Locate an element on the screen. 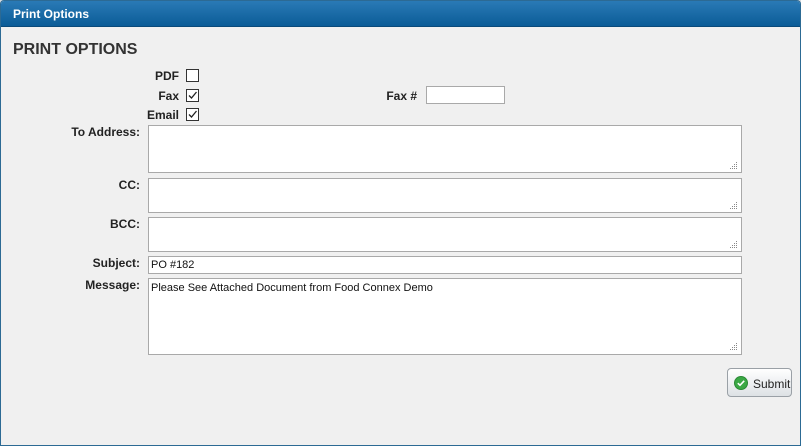 The image size is (801, 446). cc-label: CC: is located at coordinates (129, 185).